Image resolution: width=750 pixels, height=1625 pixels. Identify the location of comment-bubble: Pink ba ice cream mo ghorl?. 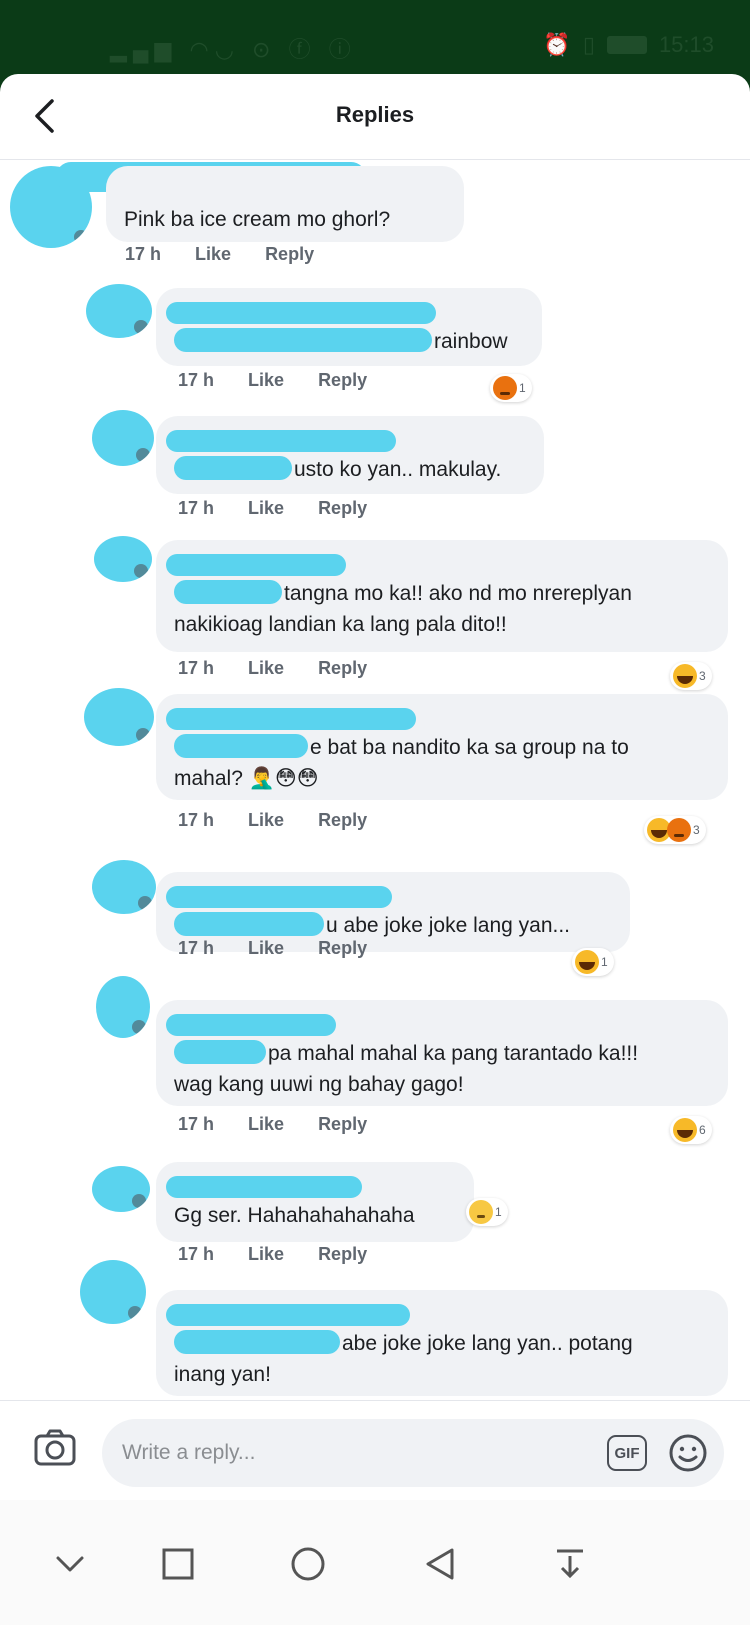
(285, 204).